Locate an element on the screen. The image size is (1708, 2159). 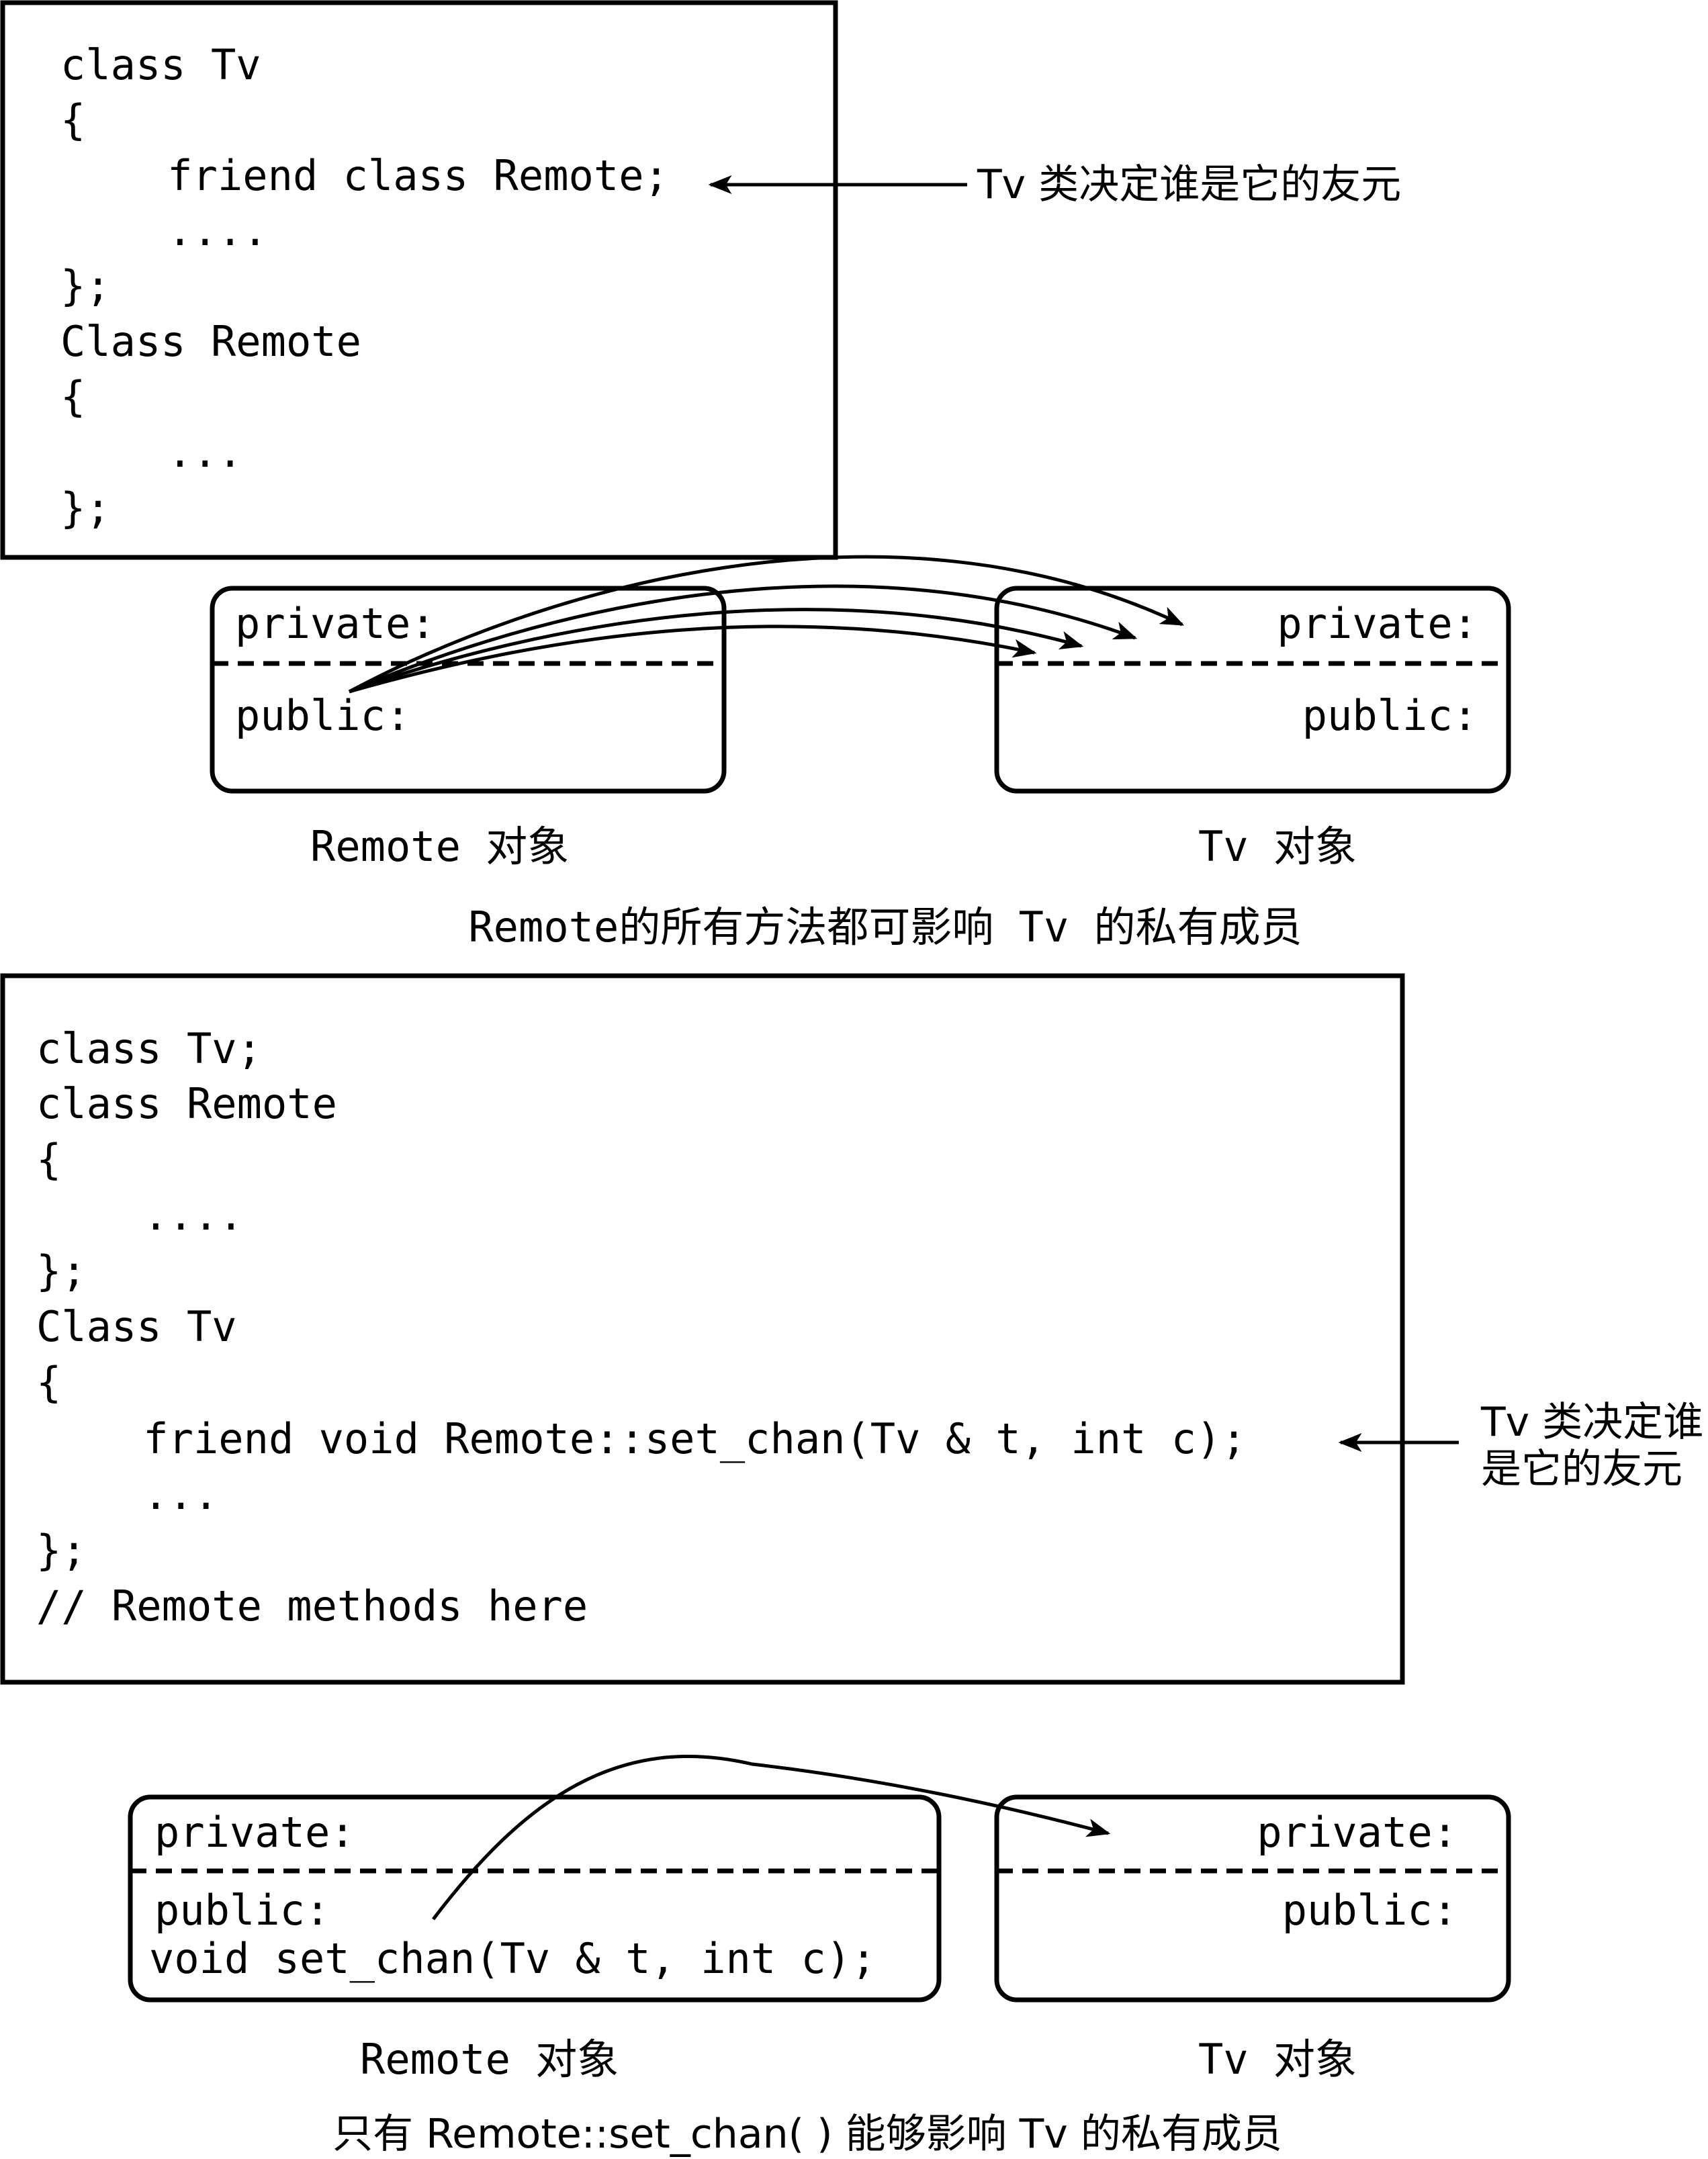
top-remote-private-label: private: is located at coordinates (335, 624).